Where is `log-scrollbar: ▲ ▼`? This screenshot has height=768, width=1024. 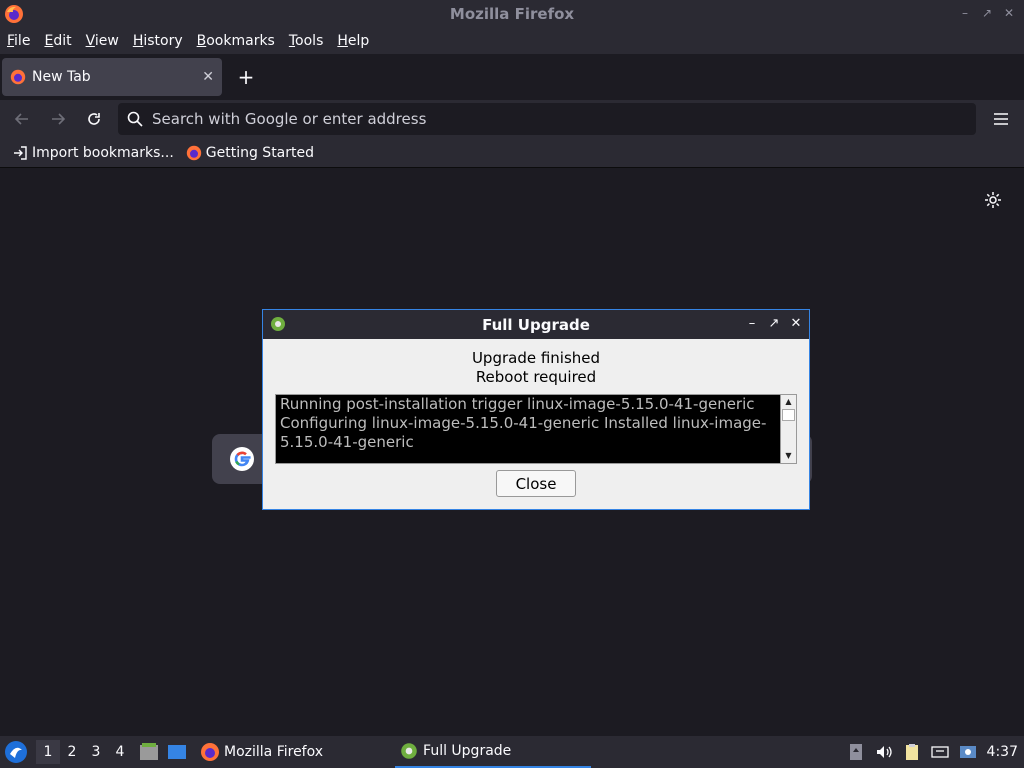
log-scrollbar: ▲ ▼ is located at coordinates (788, 429).